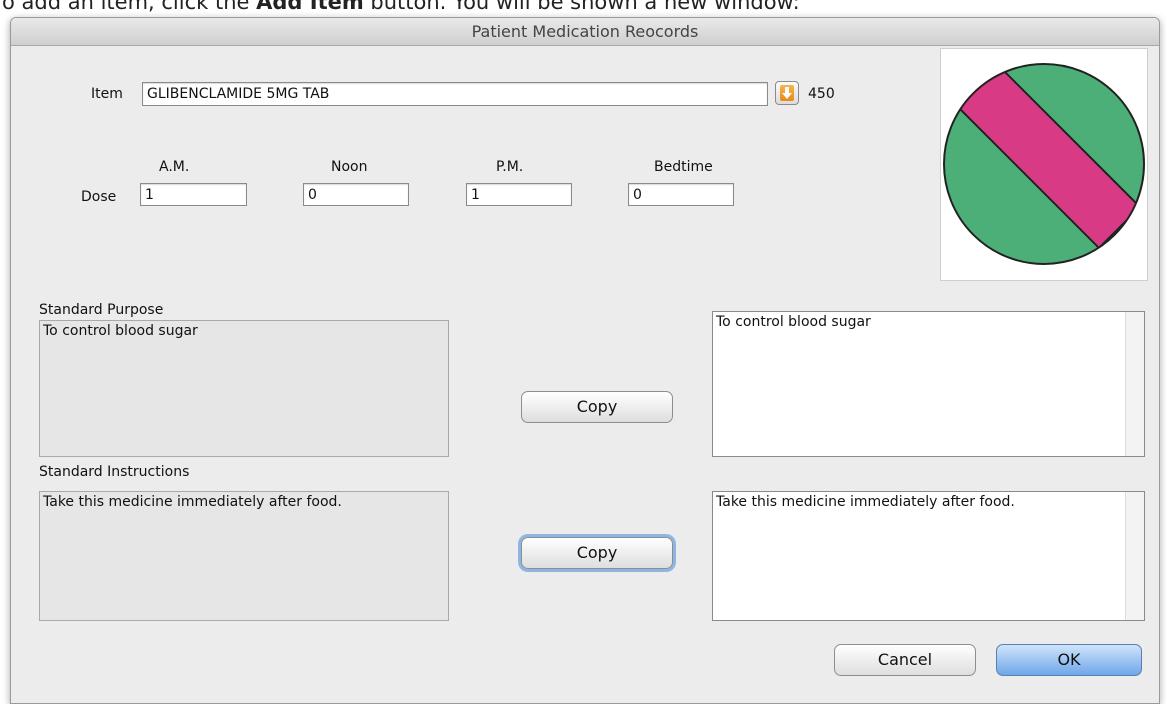  Describe the element at coordinates (905, 660) in the screenshot. I see `cancel-button: Cancel` at that location.